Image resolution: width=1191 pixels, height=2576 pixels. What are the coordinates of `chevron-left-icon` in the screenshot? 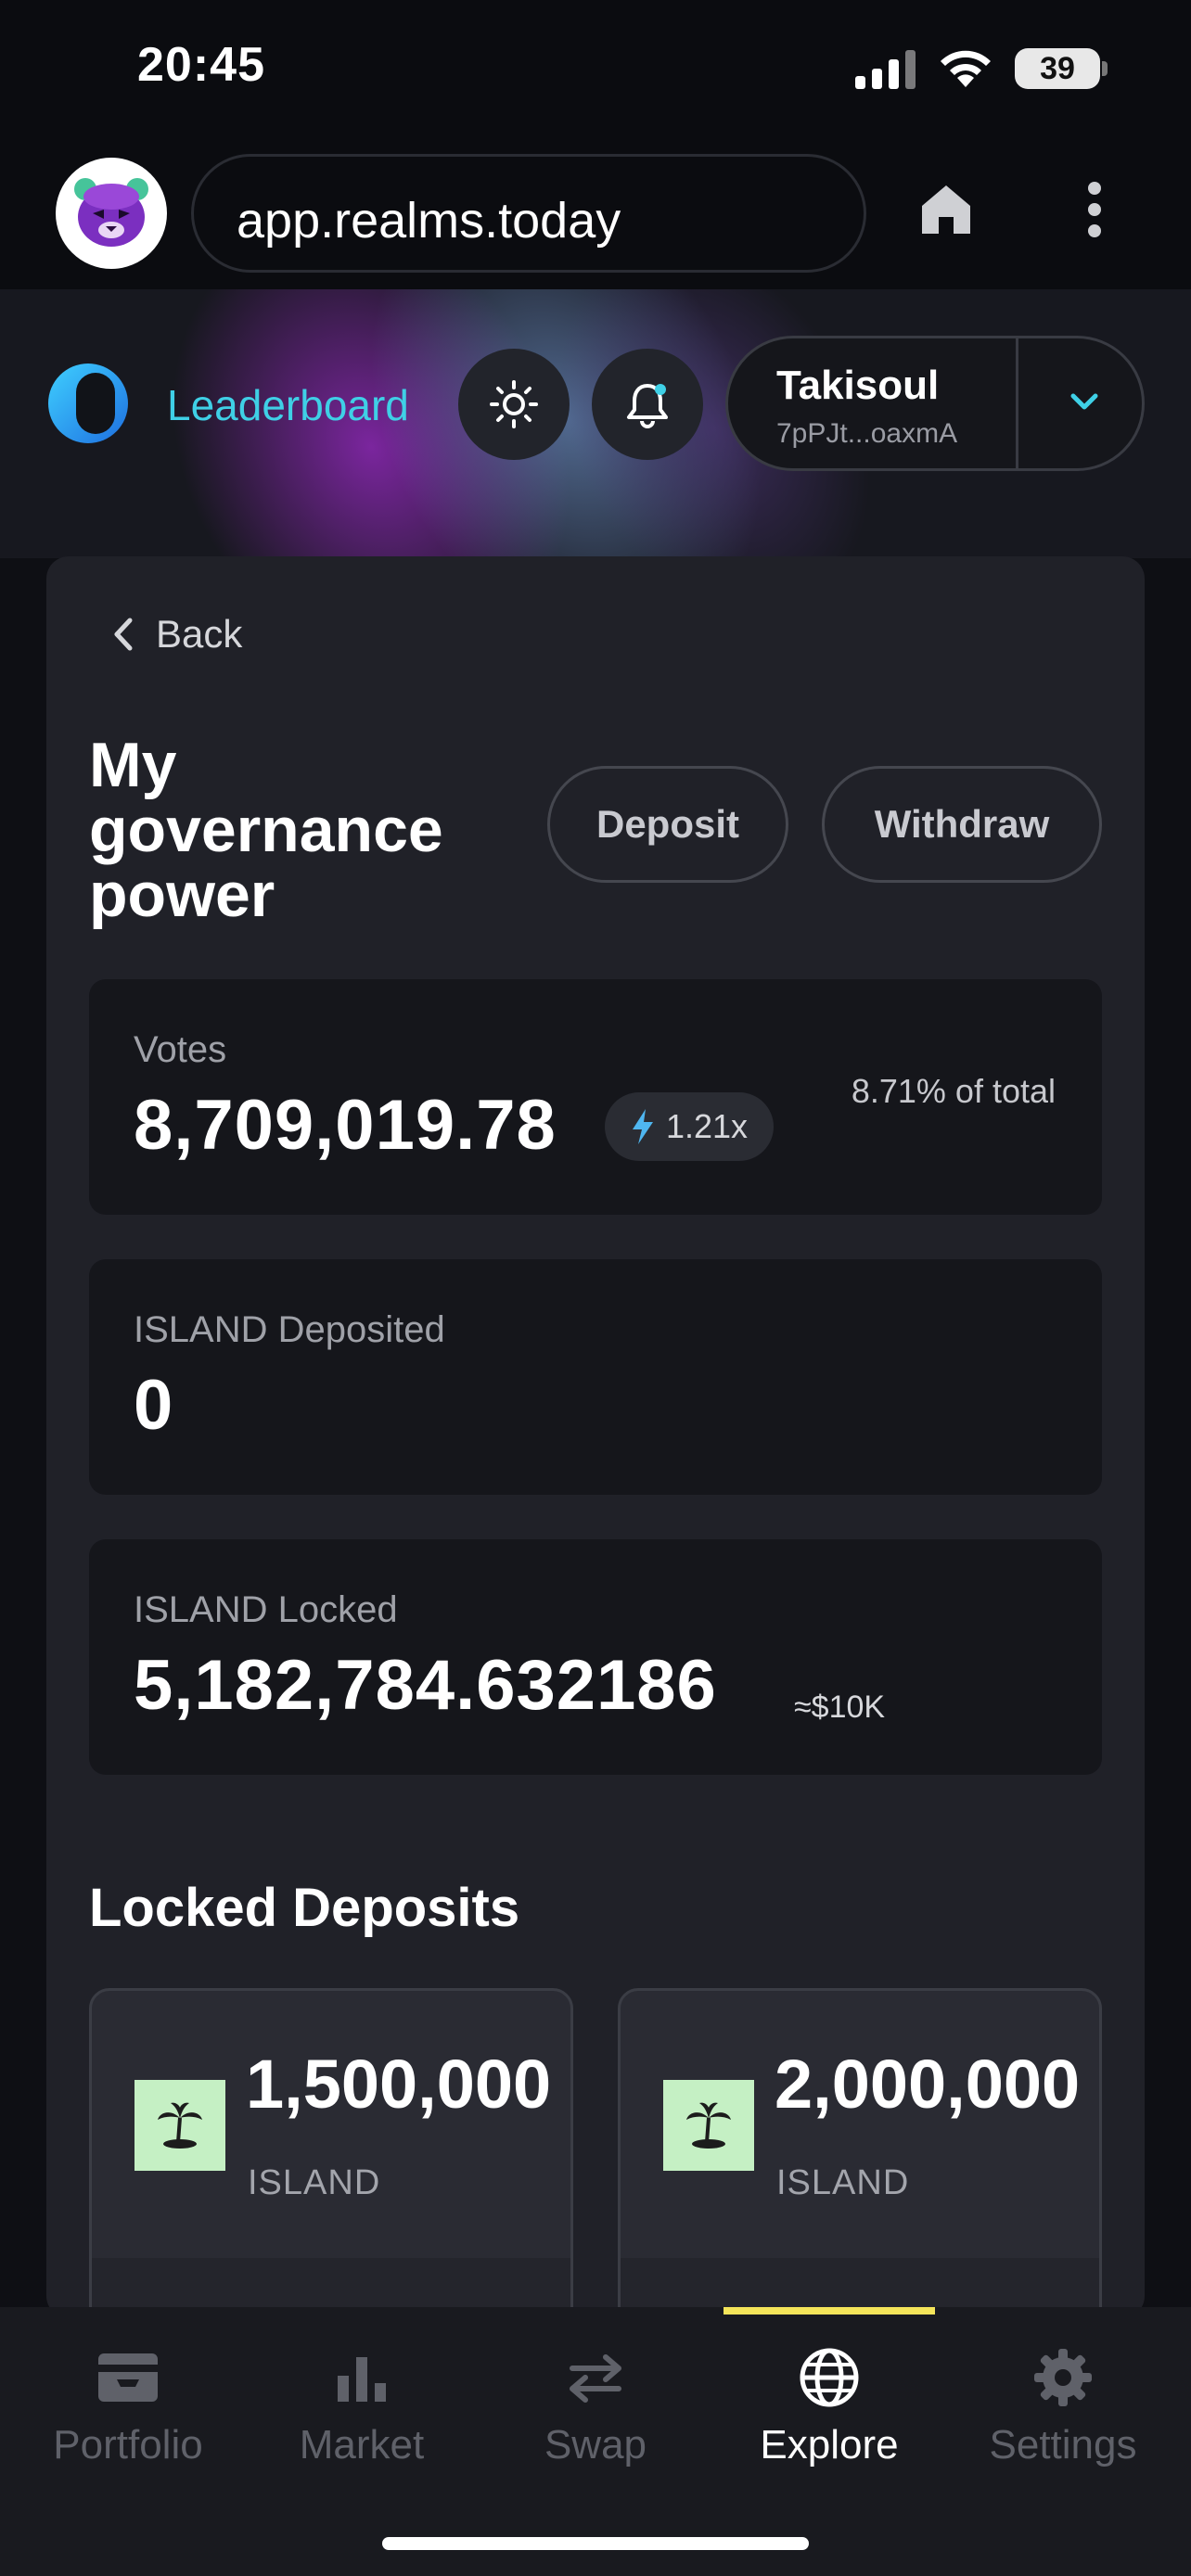 It's located at (123, 635).